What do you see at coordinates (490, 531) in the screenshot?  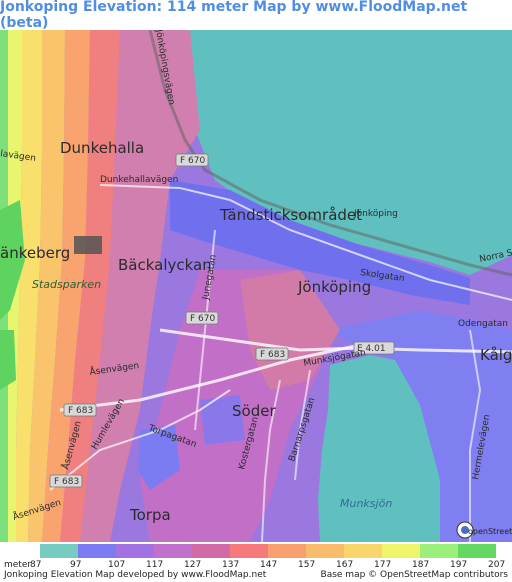 I see `svg-text: openStreetMap` at bounding box center [490, 531].